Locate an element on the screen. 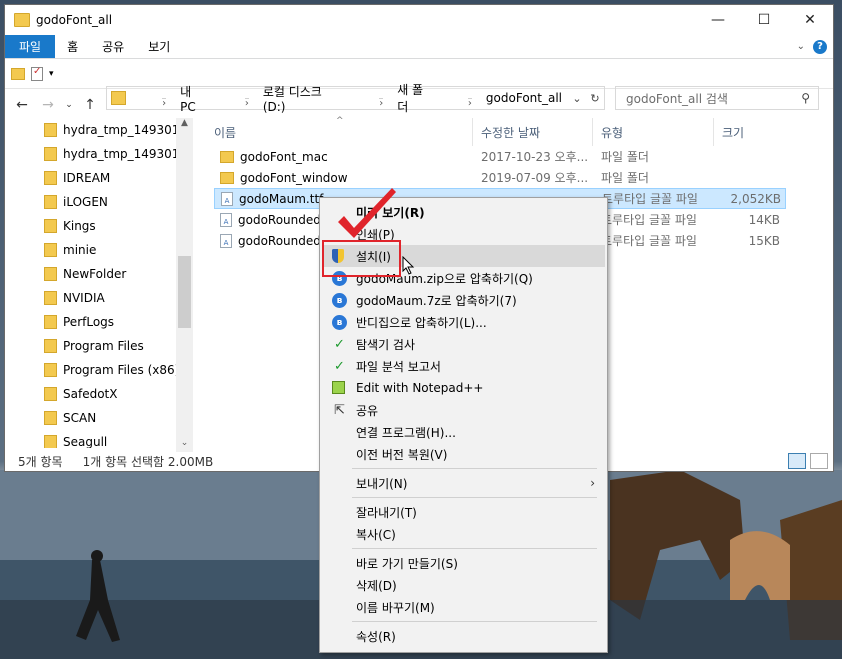 This screenshot has width=842, height=659. back-icon: ← is located at coordinates (22, 105).